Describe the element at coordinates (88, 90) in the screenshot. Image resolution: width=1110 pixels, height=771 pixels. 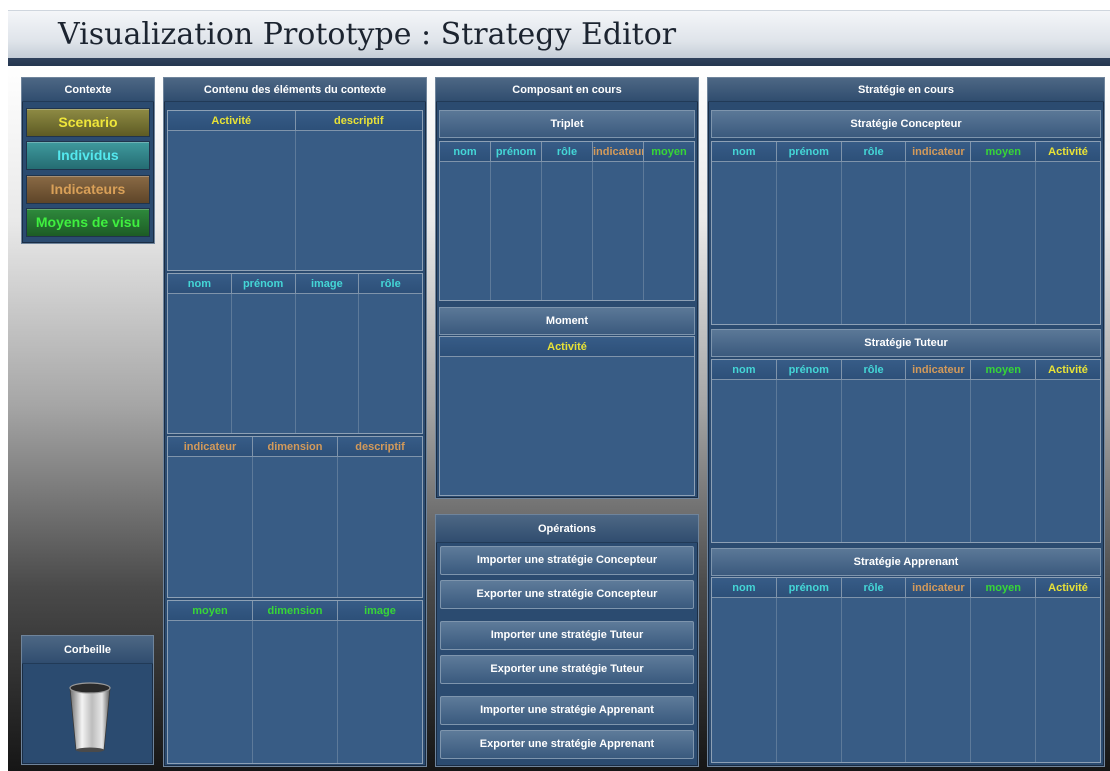
I see `contexte-title: Contexte` at that location.